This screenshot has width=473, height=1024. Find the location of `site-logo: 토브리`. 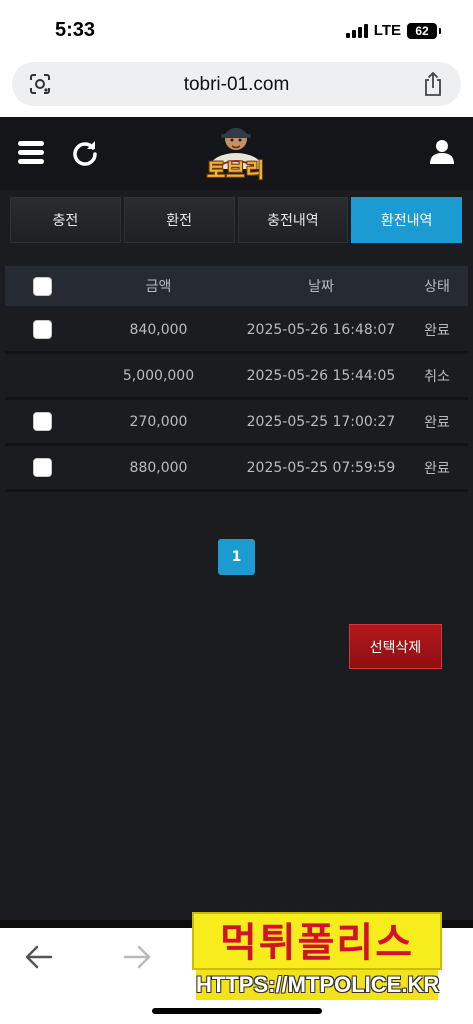

site-logo: 토브리 is located at coordinates (236, 154).